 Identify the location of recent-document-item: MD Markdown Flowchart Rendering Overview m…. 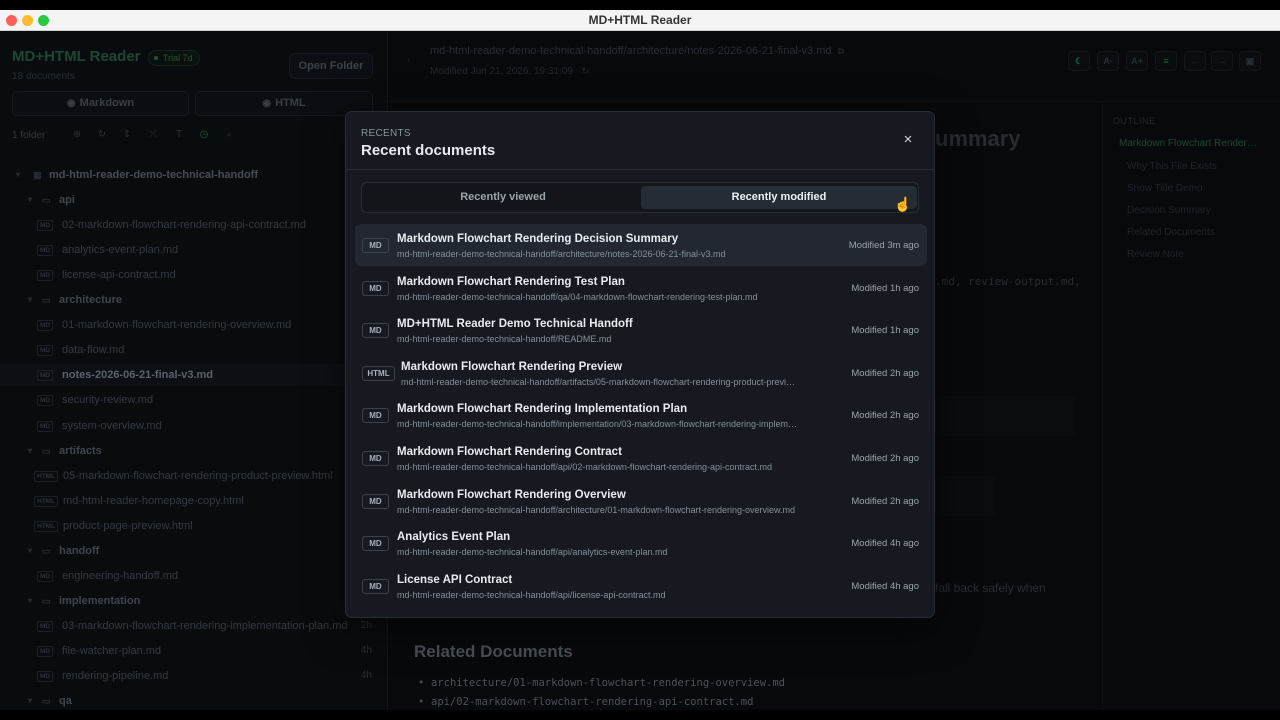
(641, 501).